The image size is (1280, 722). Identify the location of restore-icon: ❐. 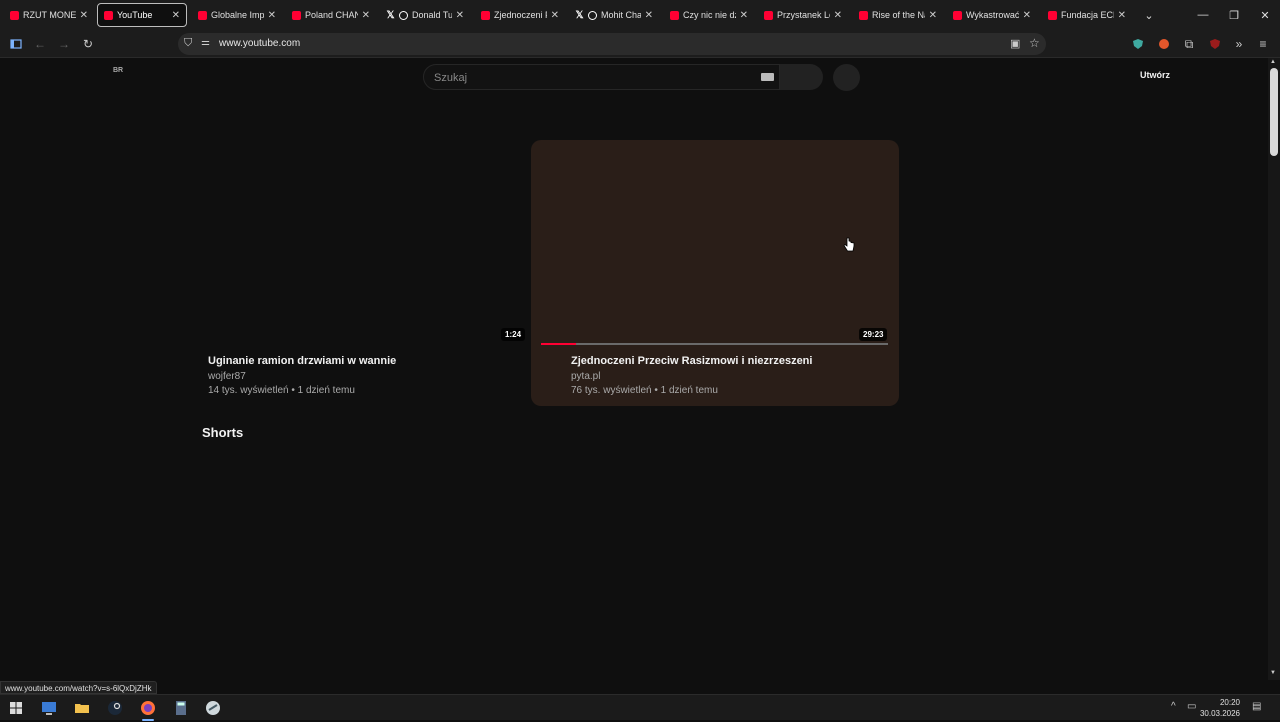
(1234, 15).